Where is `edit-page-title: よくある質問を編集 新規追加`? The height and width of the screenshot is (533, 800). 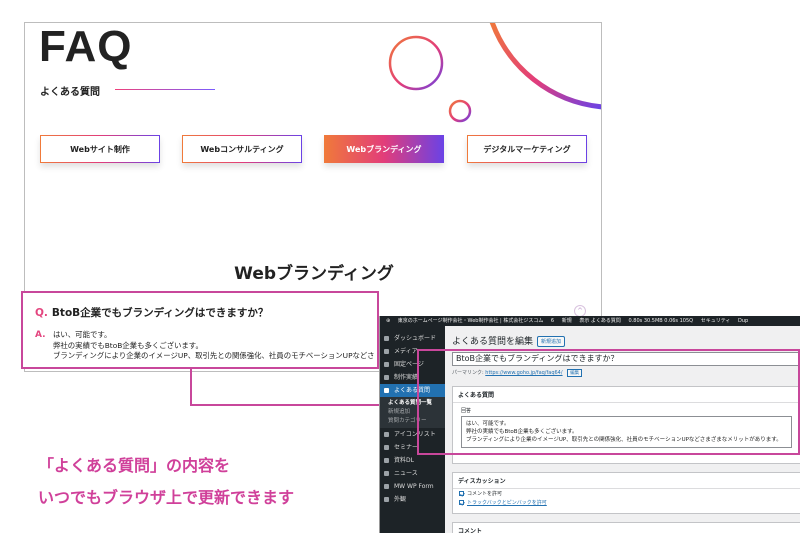 edit-page-title: よくある質問を編集 新規追加 is located at coordinates (509, 340).